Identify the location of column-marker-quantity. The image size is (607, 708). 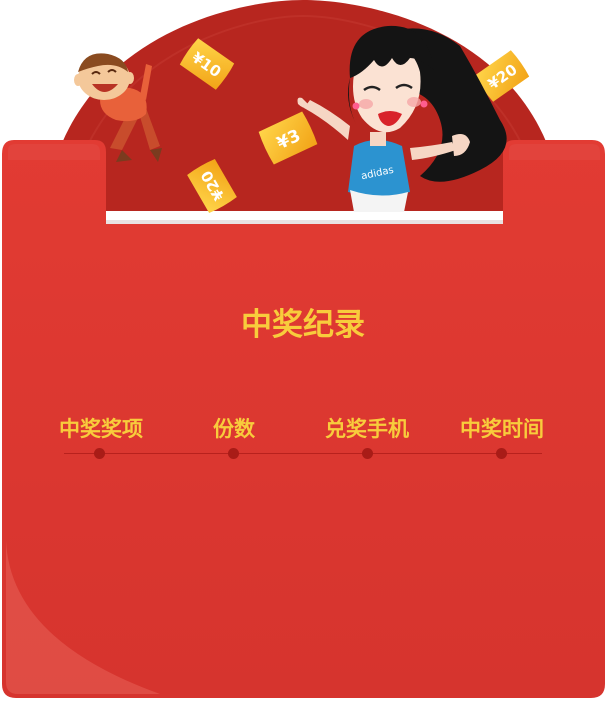
(233, 453).